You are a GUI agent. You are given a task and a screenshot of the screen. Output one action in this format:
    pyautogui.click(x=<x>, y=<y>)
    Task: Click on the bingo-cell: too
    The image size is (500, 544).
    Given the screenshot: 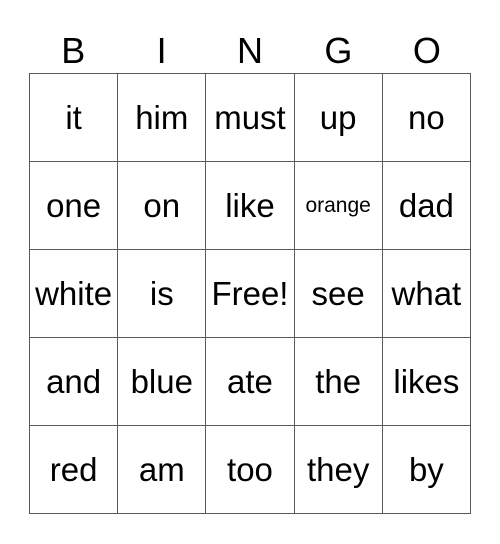 What is the action you would take?
    pyautogui.click(x=250, y=469)
    